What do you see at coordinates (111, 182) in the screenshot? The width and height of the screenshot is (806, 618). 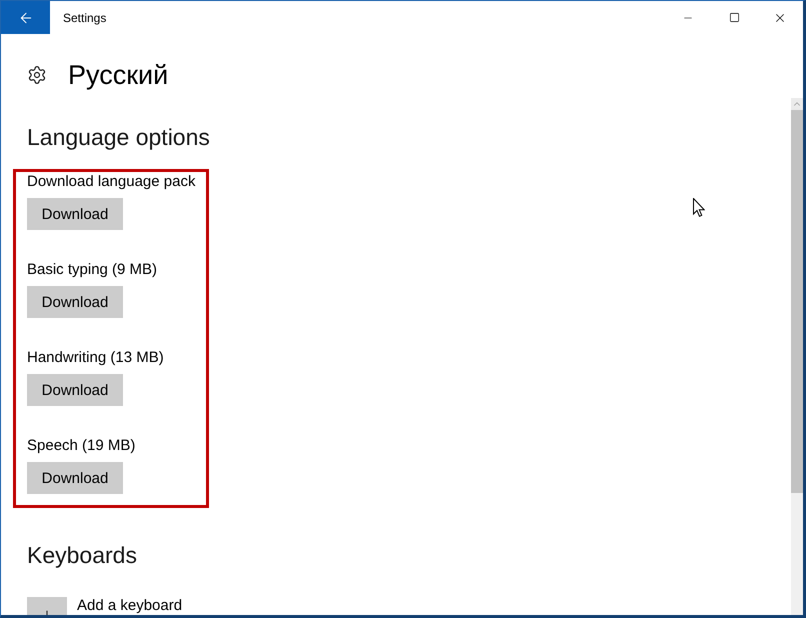 I see `option-label: Download language pack` at bounding box center [111, 182].